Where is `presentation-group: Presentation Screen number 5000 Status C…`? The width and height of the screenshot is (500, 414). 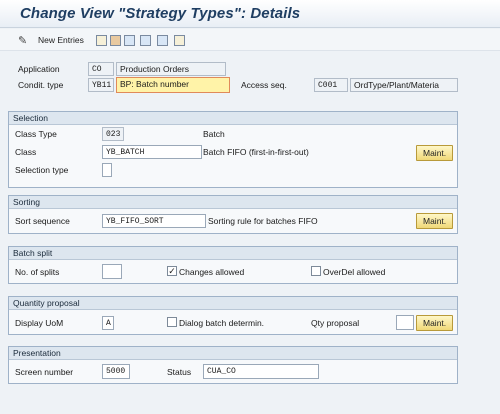 presentation-group: Presentation Screen number 5000 Status C… is located at coordinates (233, 365).